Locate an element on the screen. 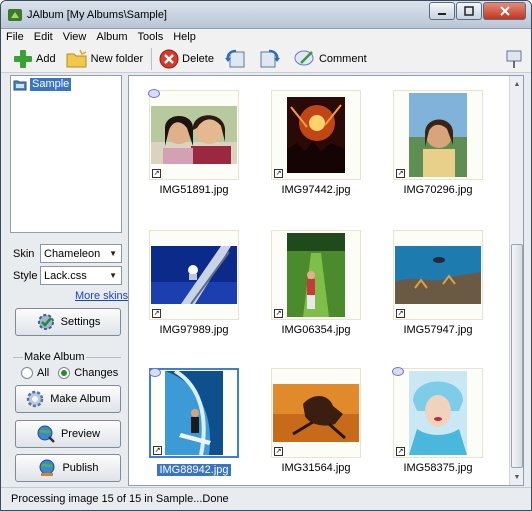 The height and width of the screenshot is (511, 532). menu-help: Help is located at coordinates (184, 37).